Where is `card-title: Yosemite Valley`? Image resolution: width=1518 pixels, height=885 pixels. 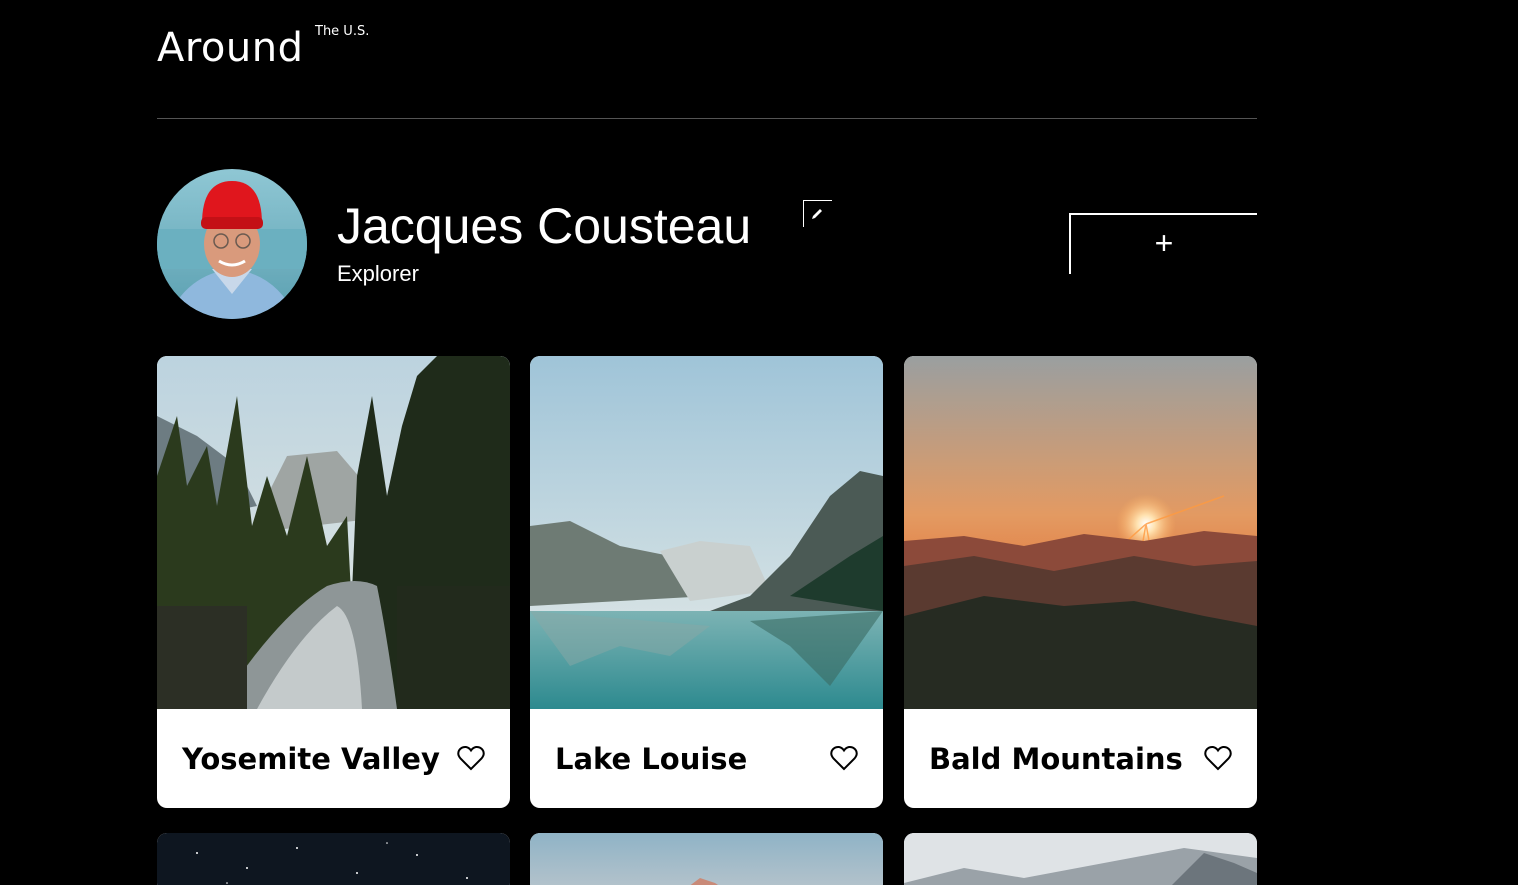
card-title: Yosemite Valley is located at coordinates (311, 759).